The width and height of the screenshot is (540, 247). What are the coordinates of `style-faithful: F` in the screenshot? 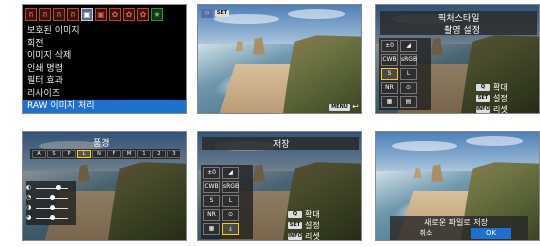 It's located at (114, 154).